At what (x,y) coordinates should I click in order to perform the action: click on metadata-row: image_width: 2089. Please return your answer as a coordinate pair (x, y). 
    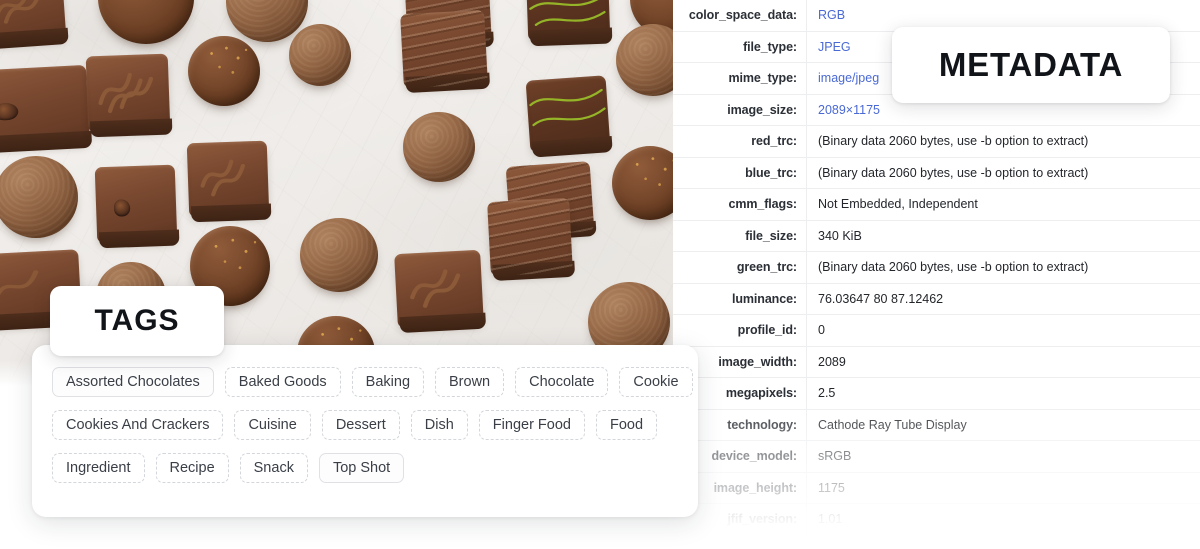
    Looking at the image, I should click on (936, 362).